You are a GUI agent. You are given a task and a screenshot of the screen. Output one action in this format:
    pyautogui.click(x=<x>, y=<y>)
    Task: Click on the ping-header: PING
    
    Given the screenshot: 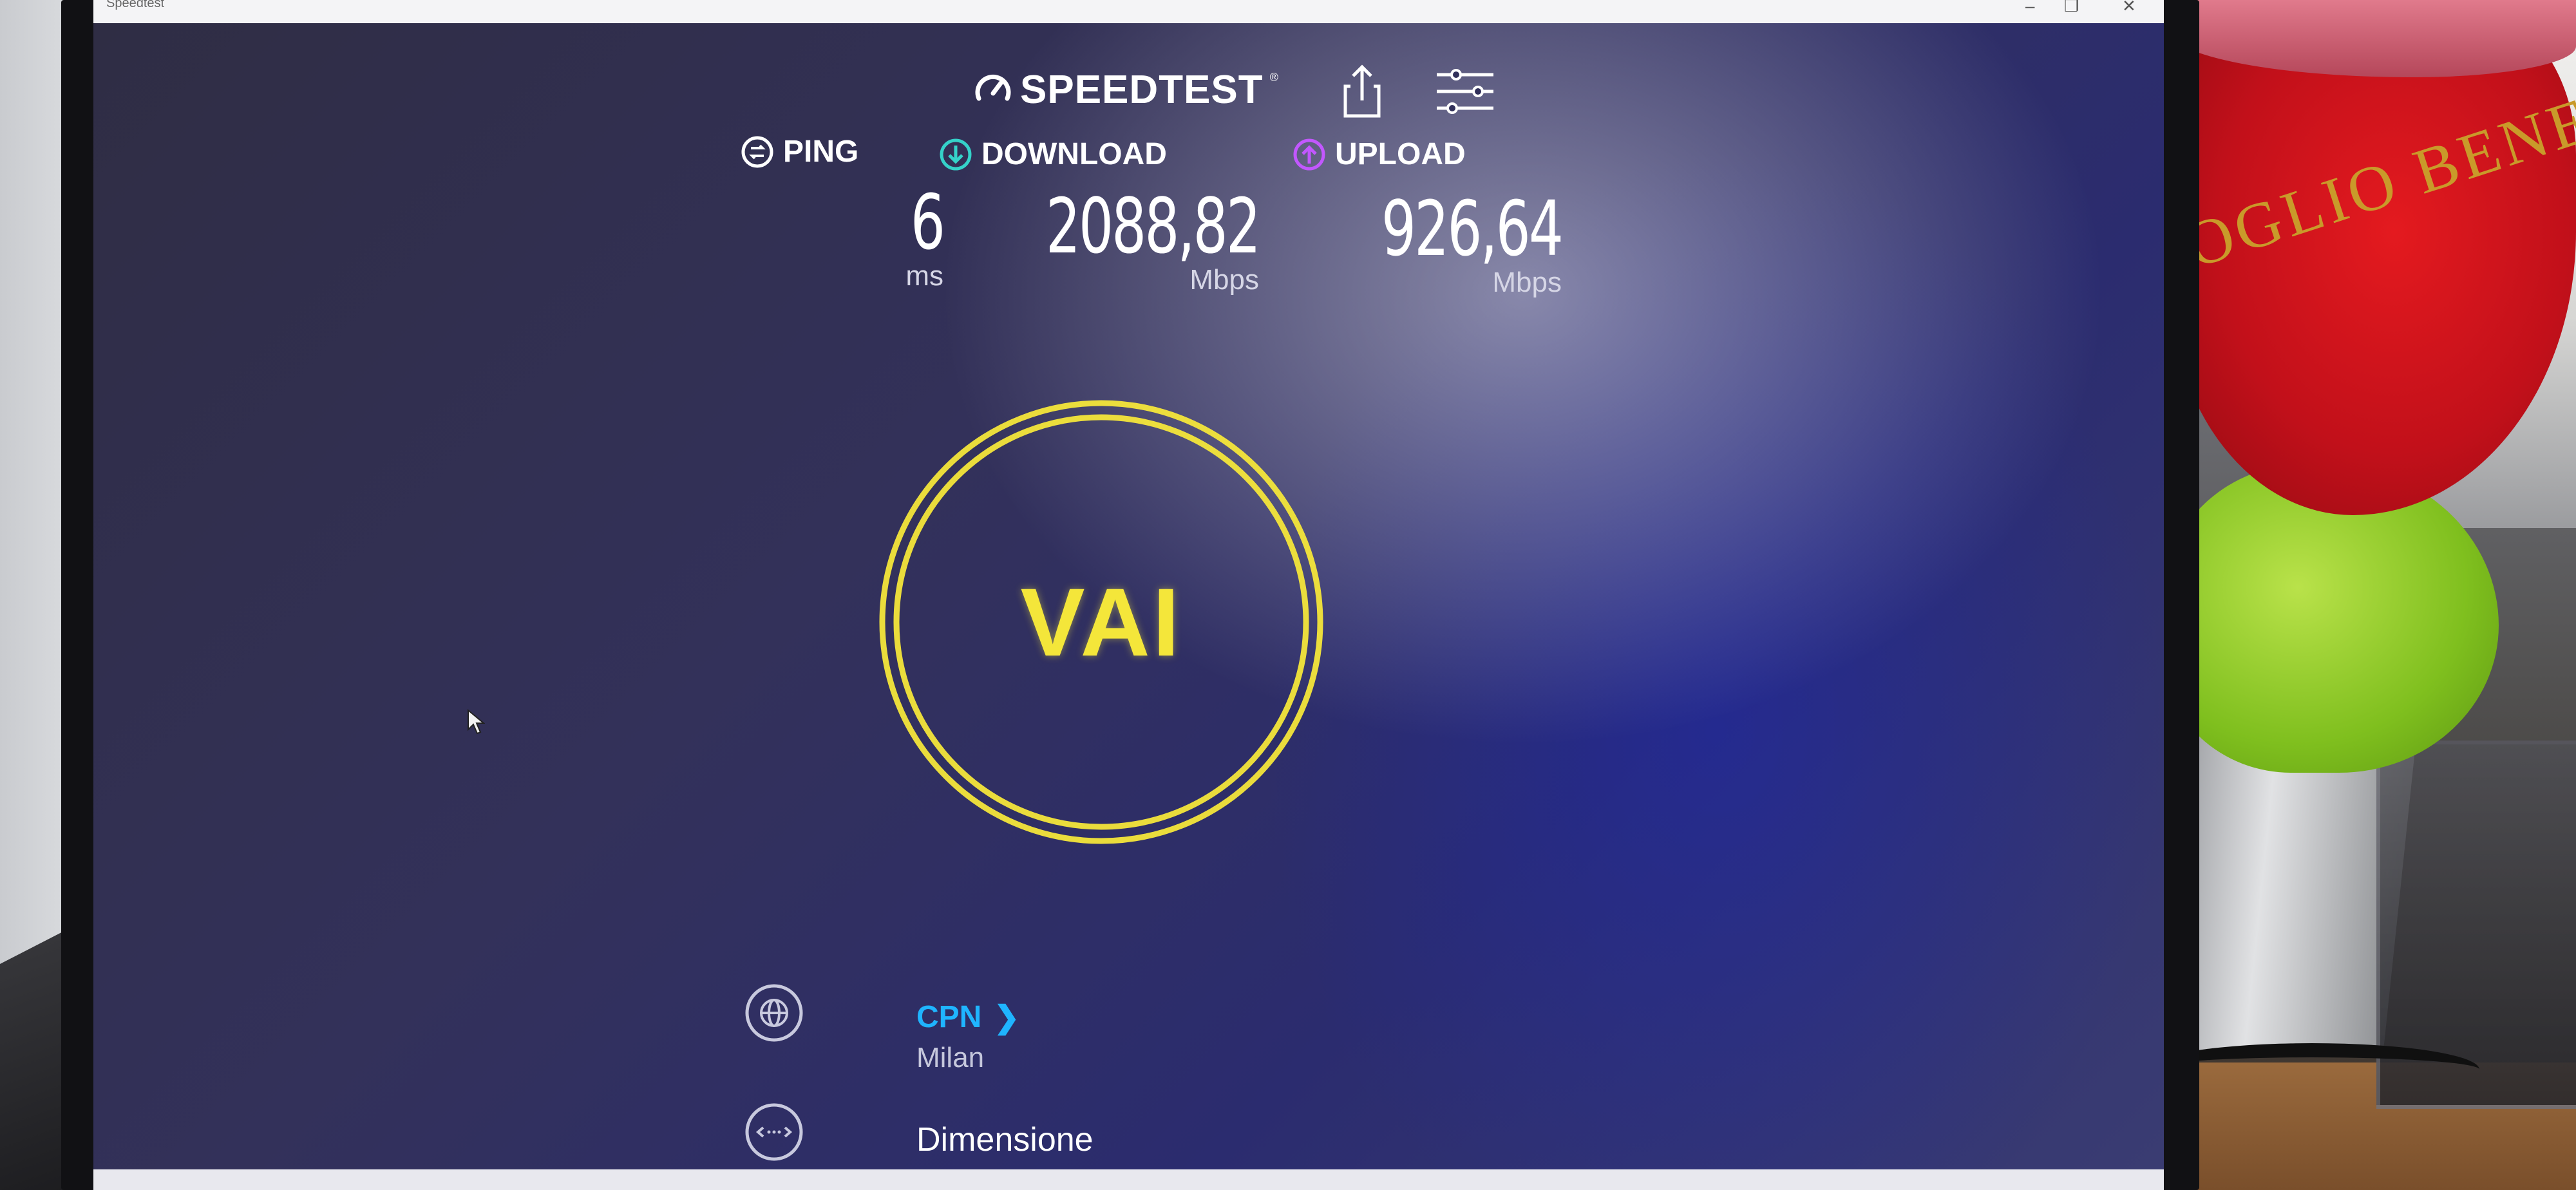 What is the action you would take?
    pyautogui.click(x=799, y=151)
    